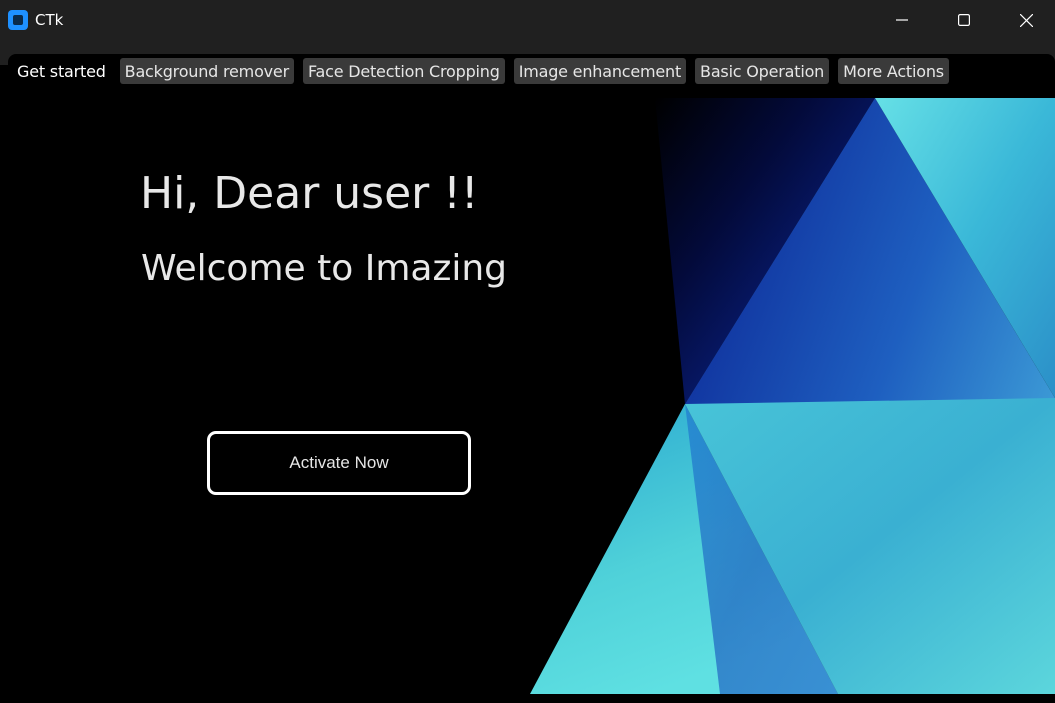 Image resolution: width=1055 pixels, height=703 pixels. I want to click on maximize-button, so click(964, 20).